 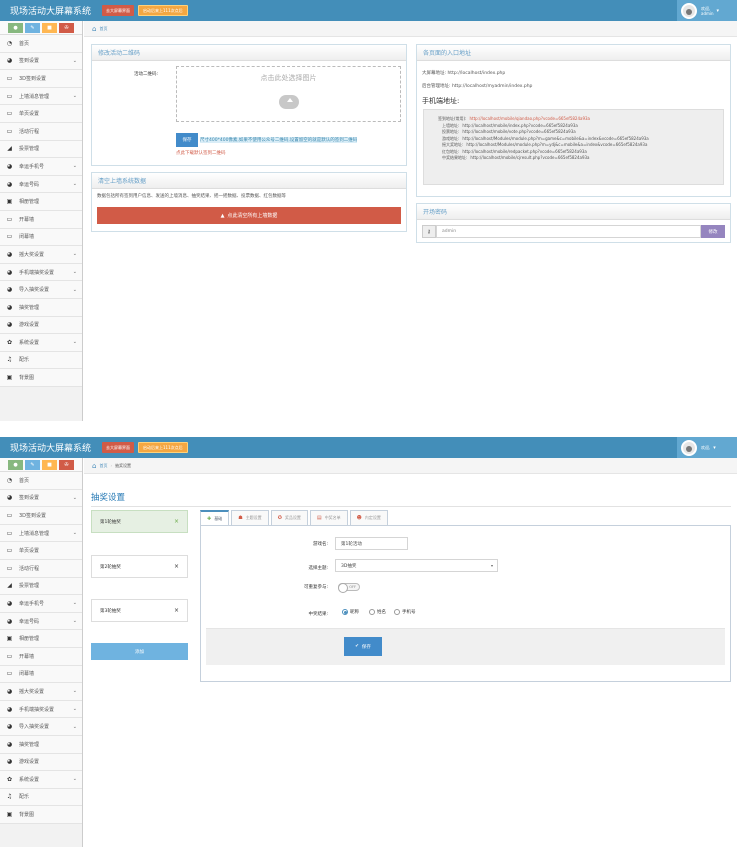 What do you see at coordinates (377, 612) in the screenshot?
I see `result-radio: 姓名` at bounding box center [377, 612].